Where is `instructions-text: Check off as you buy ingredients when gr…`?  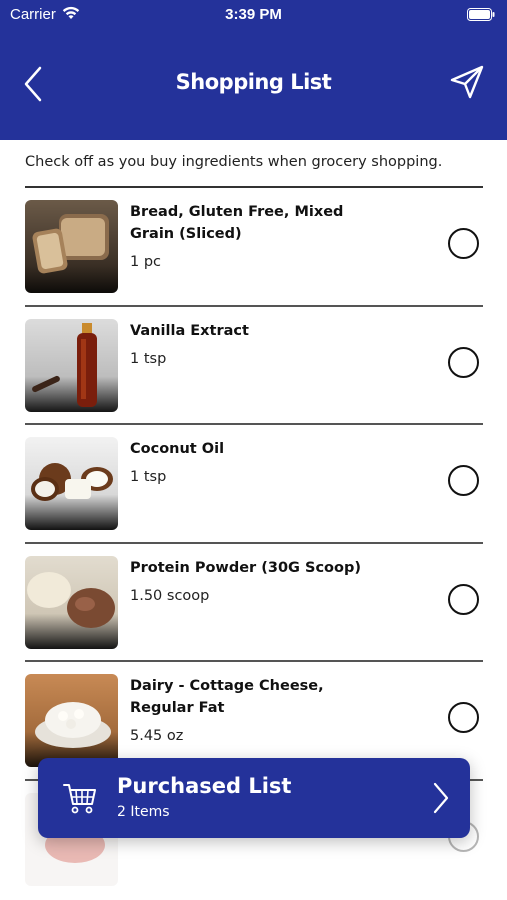
instructions-text: Check off as you buy ingredients when gr… is located at coordinates (234, 162).